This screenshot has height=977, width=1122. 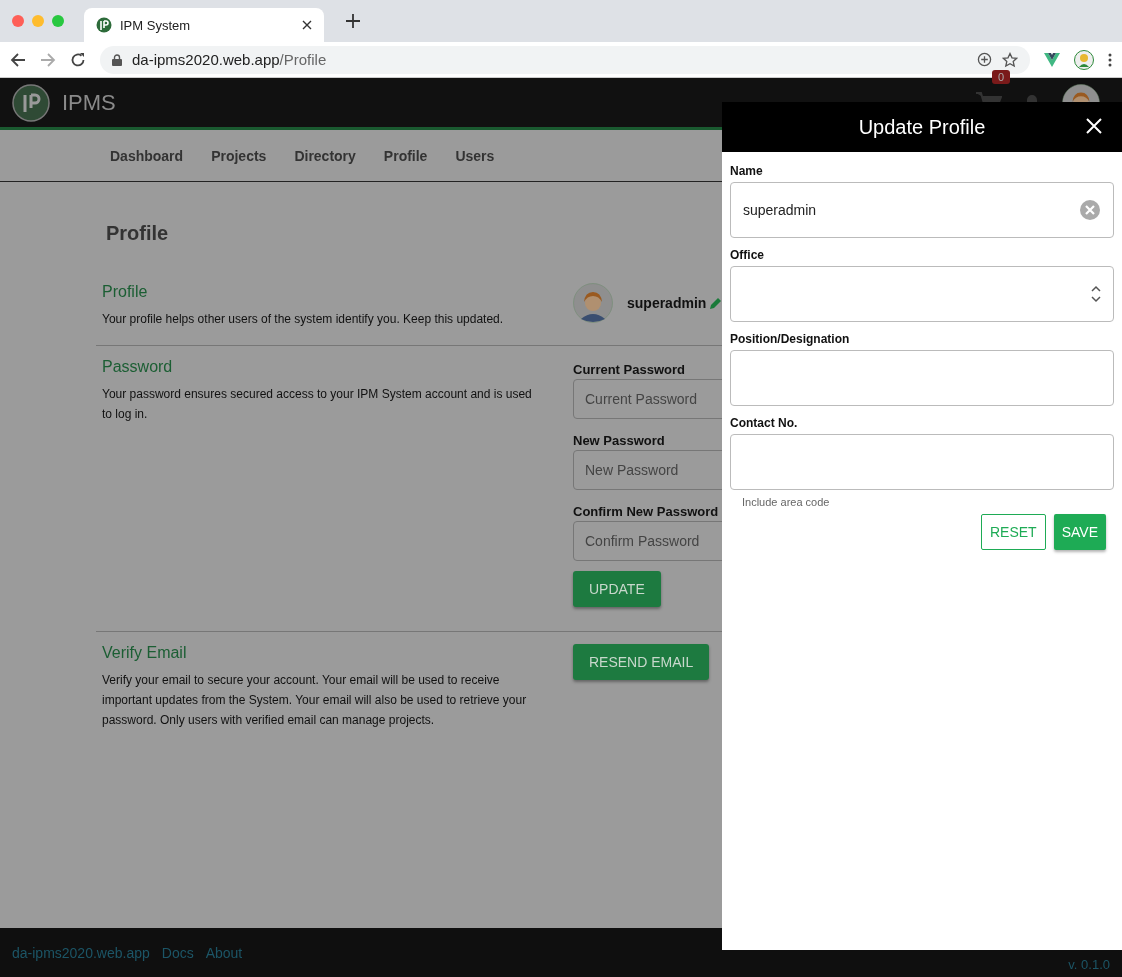 I want to click on reset-button: RESET, so click(x=1013, y=532).